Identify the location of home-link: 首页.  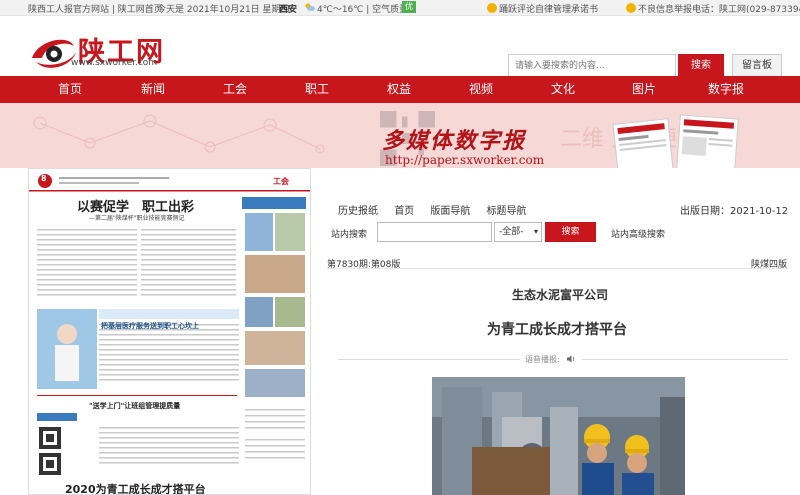
(404, 211).